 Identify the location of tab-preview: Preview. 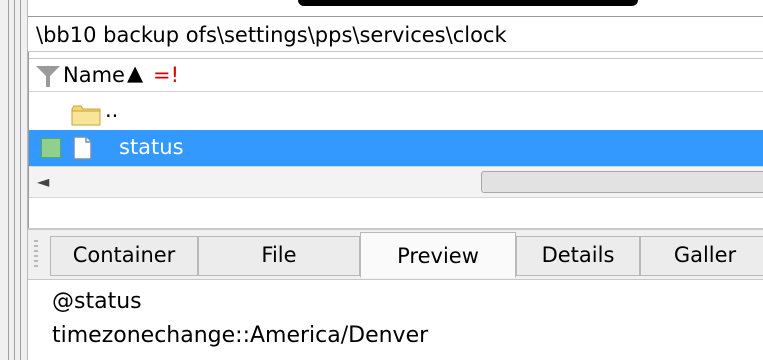
(438, 255).